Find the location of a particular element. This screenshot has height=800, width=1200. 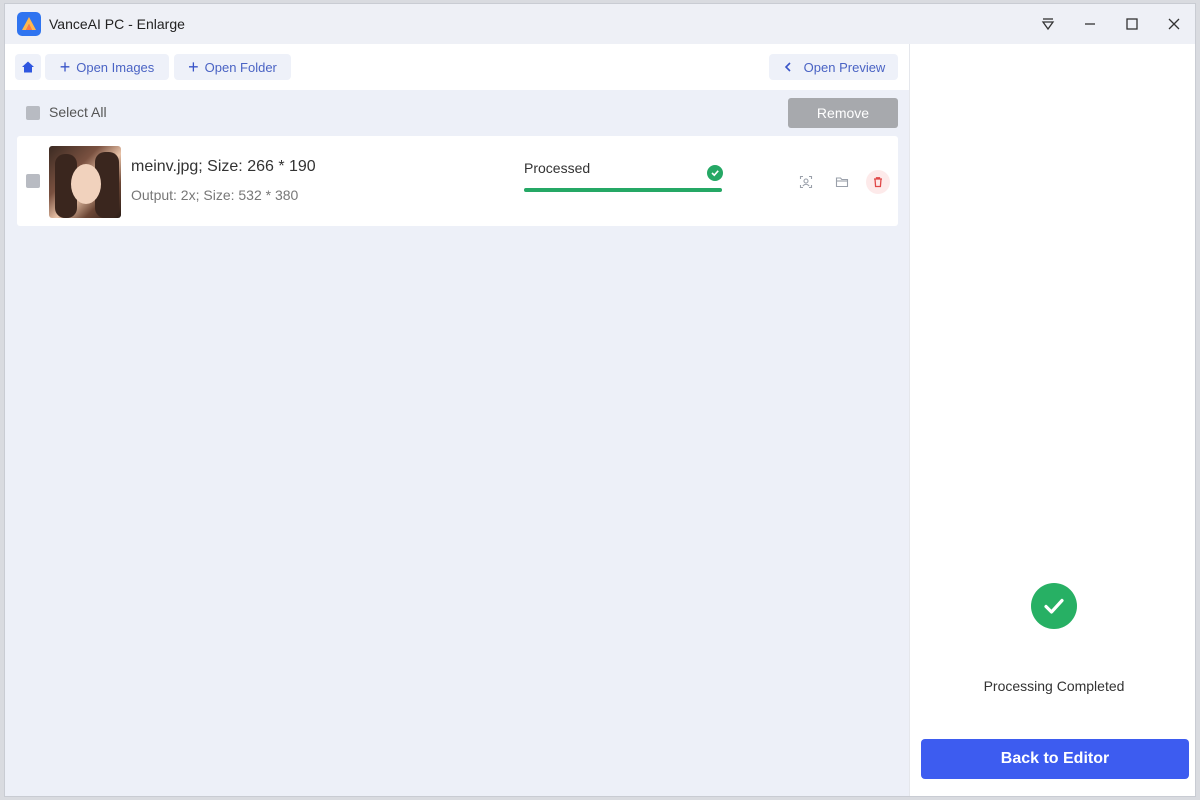

open-images-label: Open Images is located at coordinates (115, 67).